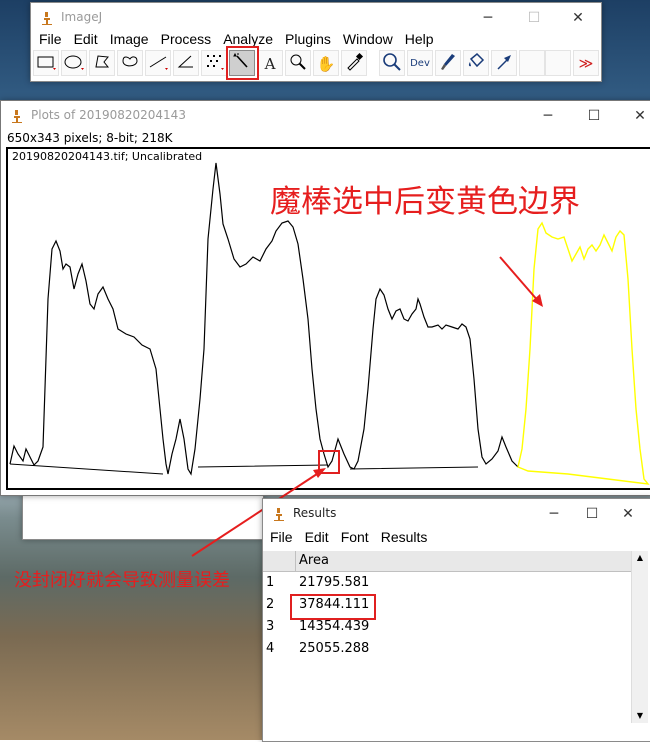  What do you see at coordinates (583, 353) in the screenshot?
I see `wand-selection-yellow` at bounding box center [583, 353].